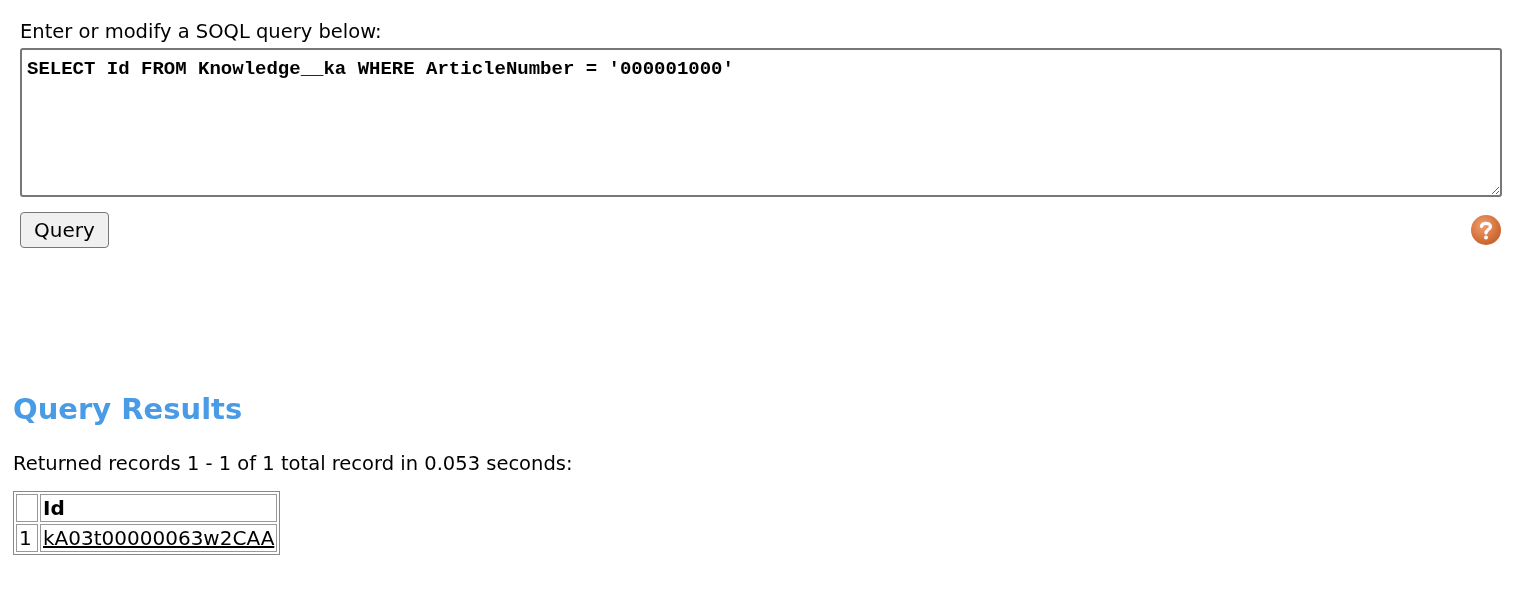 The height and width of the screenshot is (610, 1522). I want to click on row-number: 1, so click(27, 538).